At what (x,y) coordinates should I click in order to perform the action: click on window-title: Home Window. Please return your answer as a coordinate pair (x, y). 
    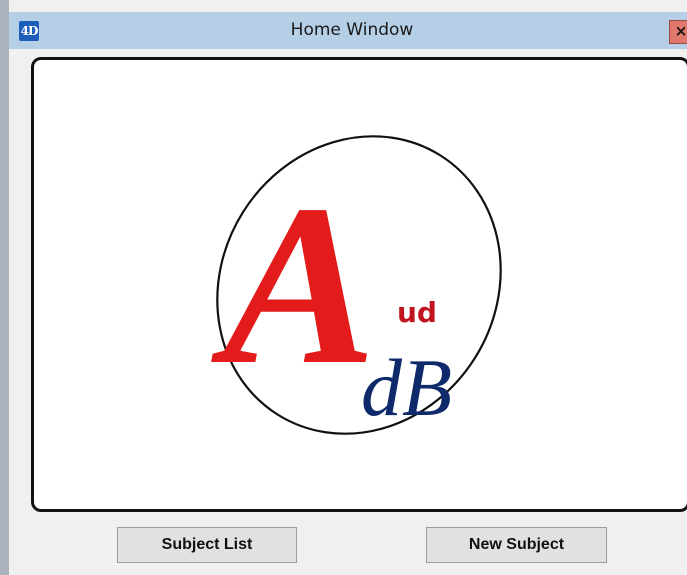
    Looking at the image, I should click on (352, 30).